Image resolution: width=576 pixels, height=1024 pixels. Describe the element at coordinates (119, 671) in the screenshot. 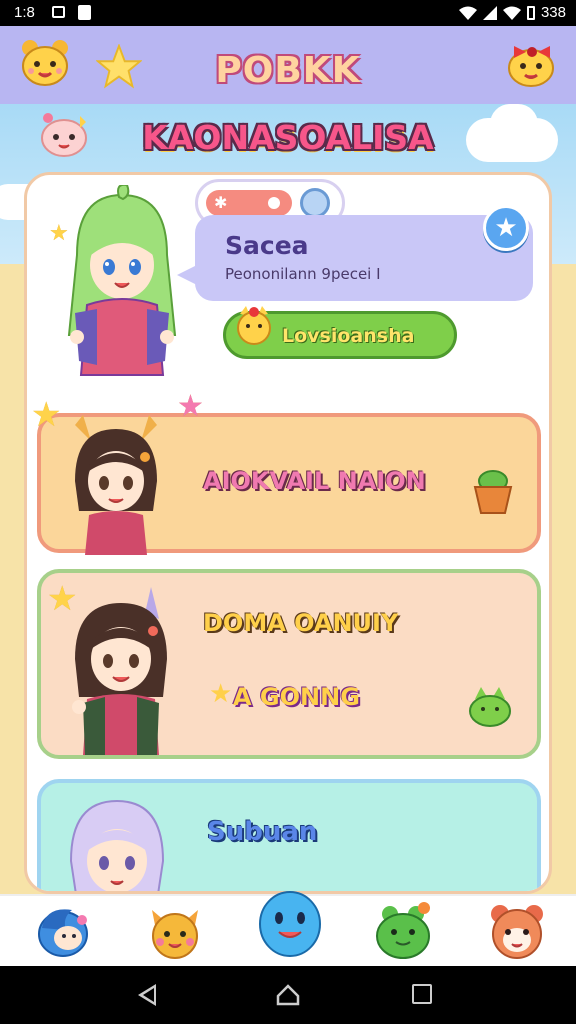

I see `dark-hair-girl-avatar` at that location.